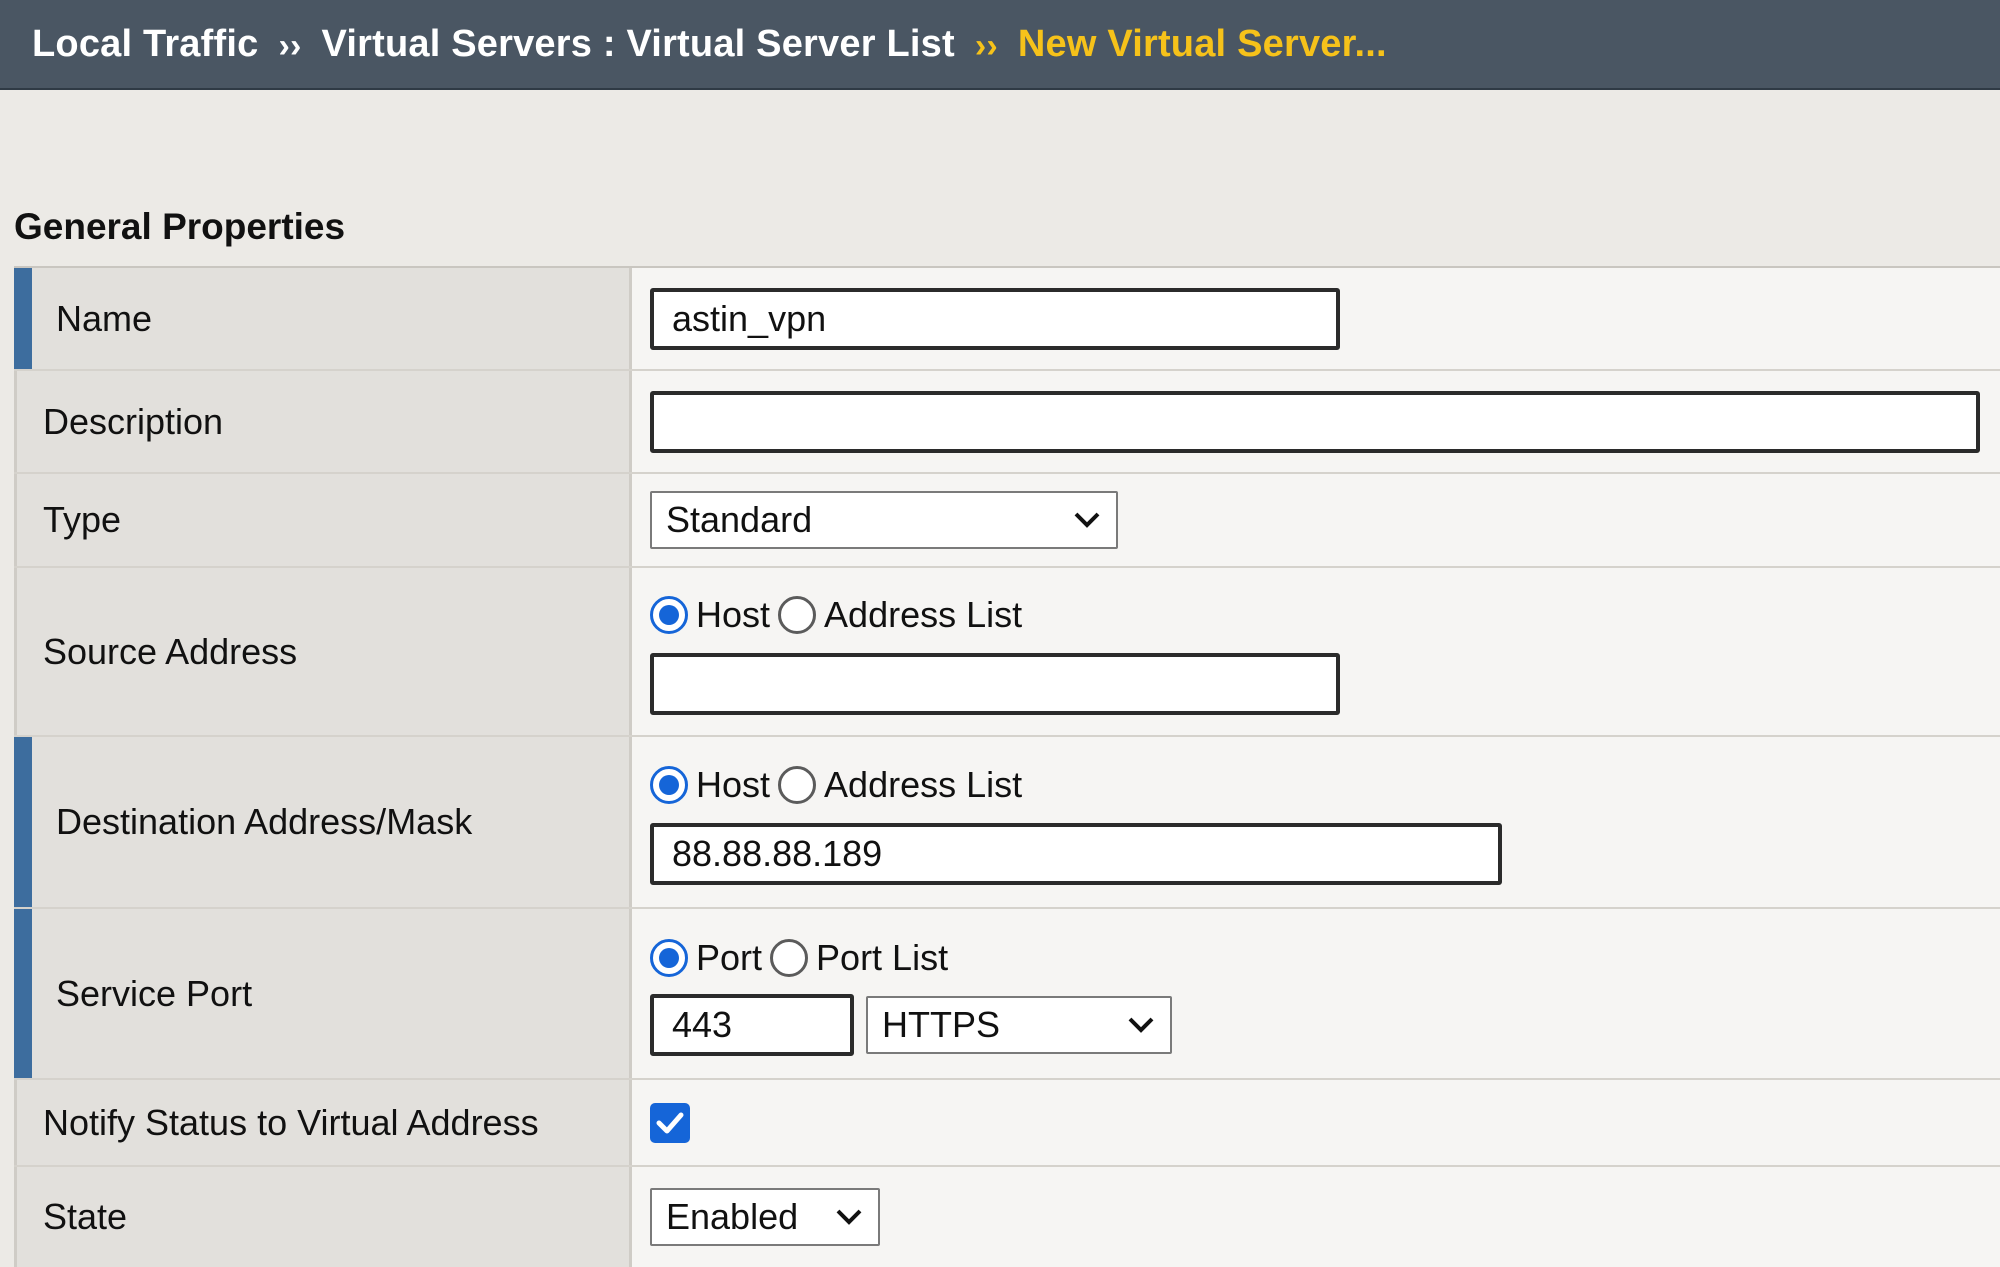 The image size is (2000, 1267). What do you see at coordinates (995, 683) in the screenshot?
I see `source-address-input` at bounding box center [995, 683].